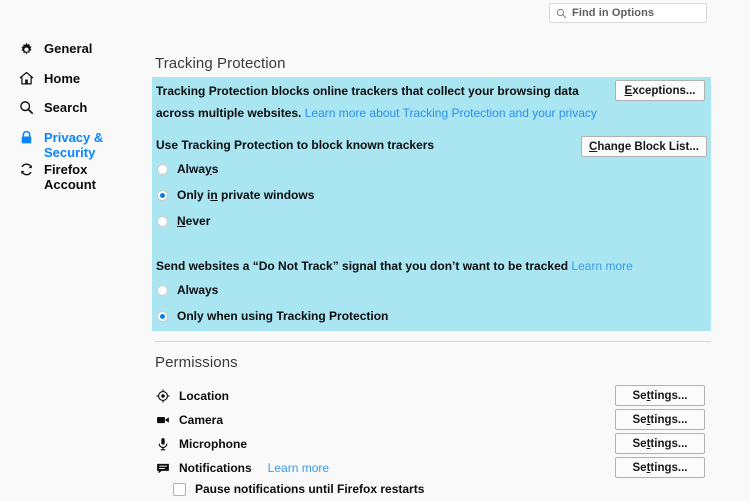 The image size is (750, 501). I want to click on home-icon, so click(26, 78).